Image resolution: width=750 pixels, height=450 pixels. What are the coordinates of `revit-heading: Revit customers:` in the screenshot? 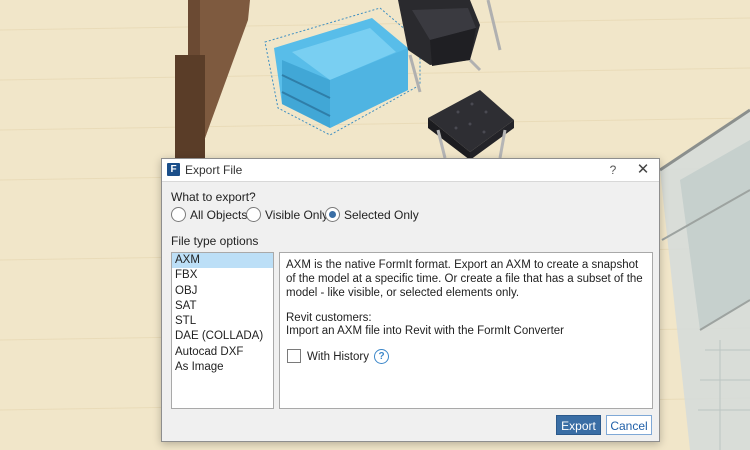 It's located at (329, 318).